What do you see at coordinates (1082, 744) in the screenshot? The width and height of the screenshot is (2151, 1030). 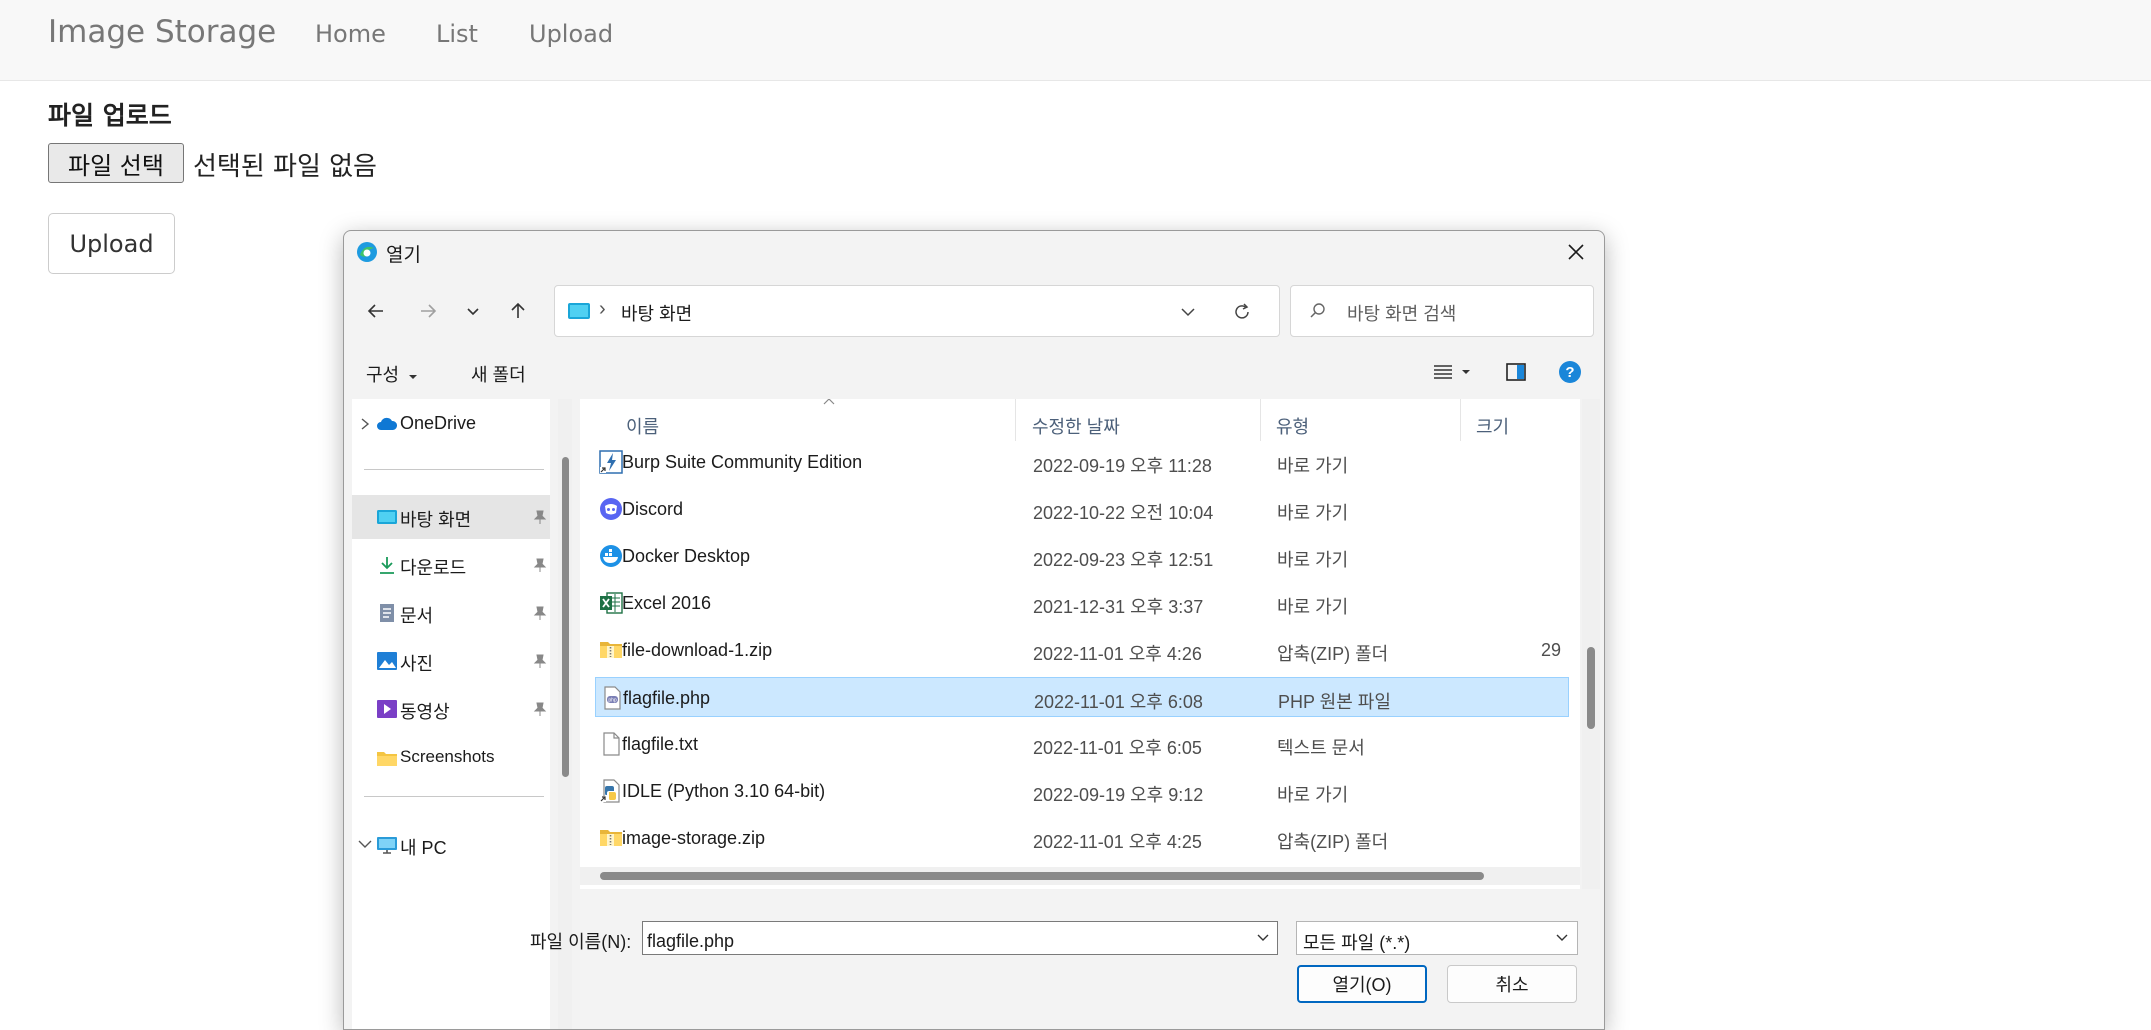 I see `file-row: flagfile.txt 2022-11-01 오후 6:05 텍스트 문서` at bounding box center [1082, 744].